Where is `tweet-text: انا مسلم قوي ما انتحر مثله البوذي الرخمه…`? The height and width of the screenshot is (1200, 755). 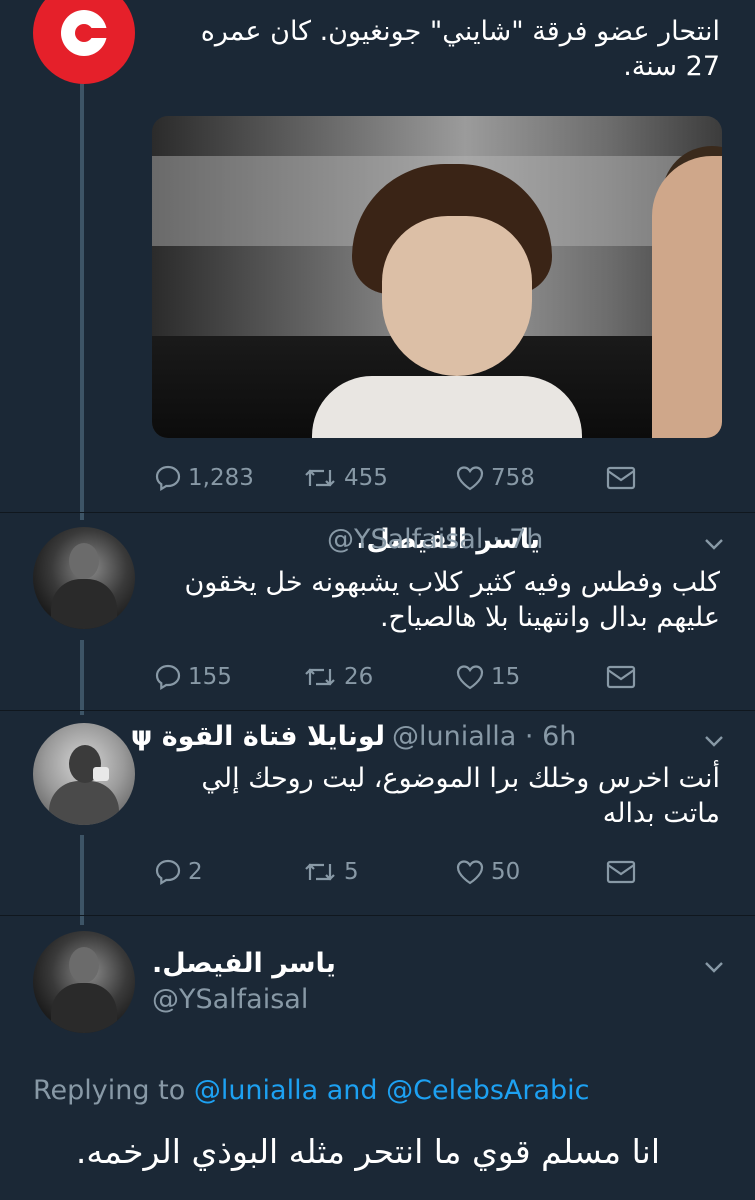 tweet-text: انا مسلم قوي ما انتحر مثله البوذي الرخمه… is located at coordinates (367, 1151).